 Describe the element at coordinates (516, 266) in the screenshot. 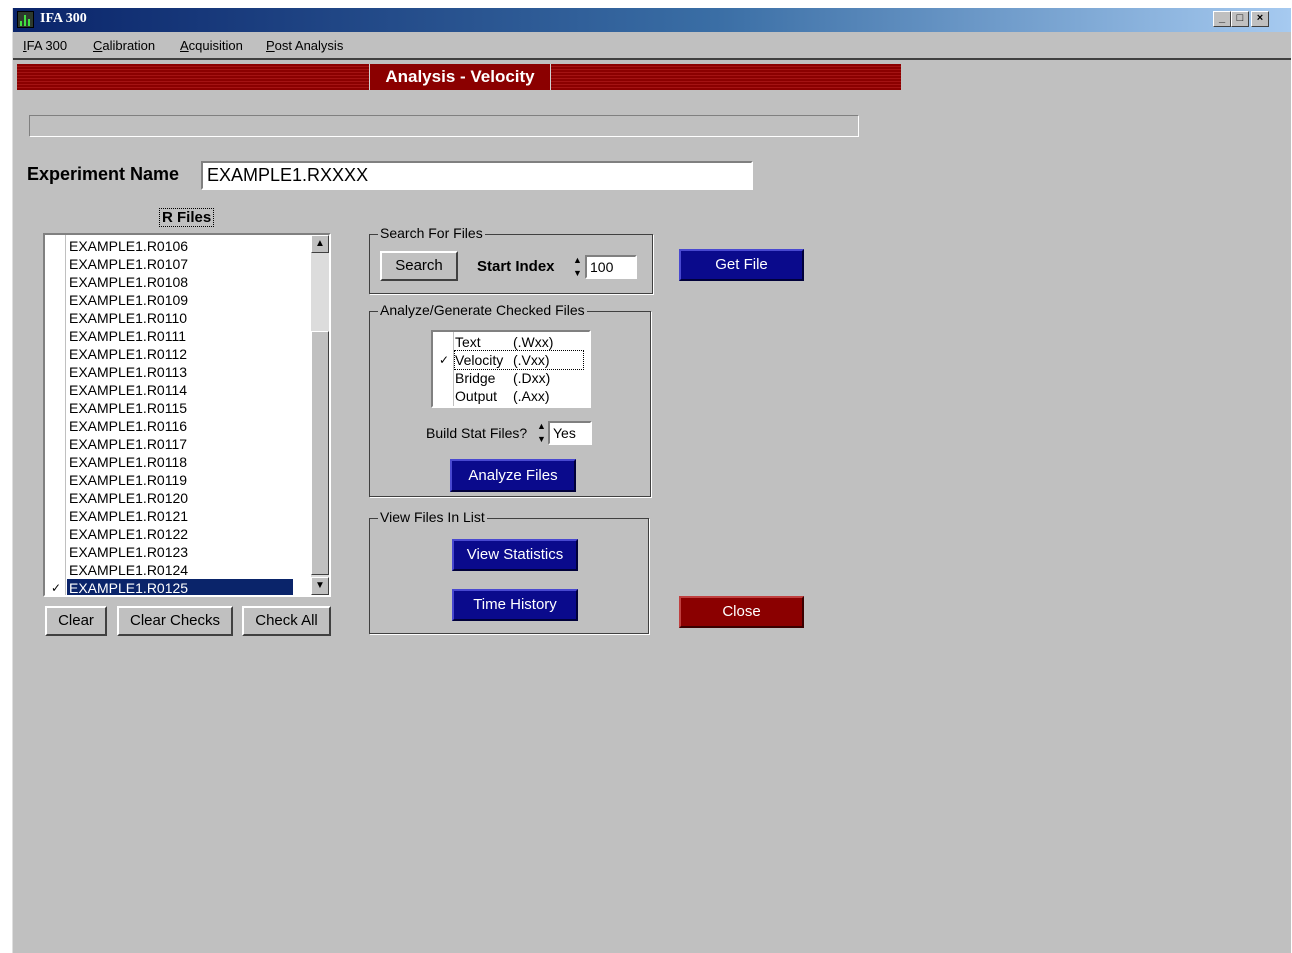

I see `start-index-label: Start Index` at that location.